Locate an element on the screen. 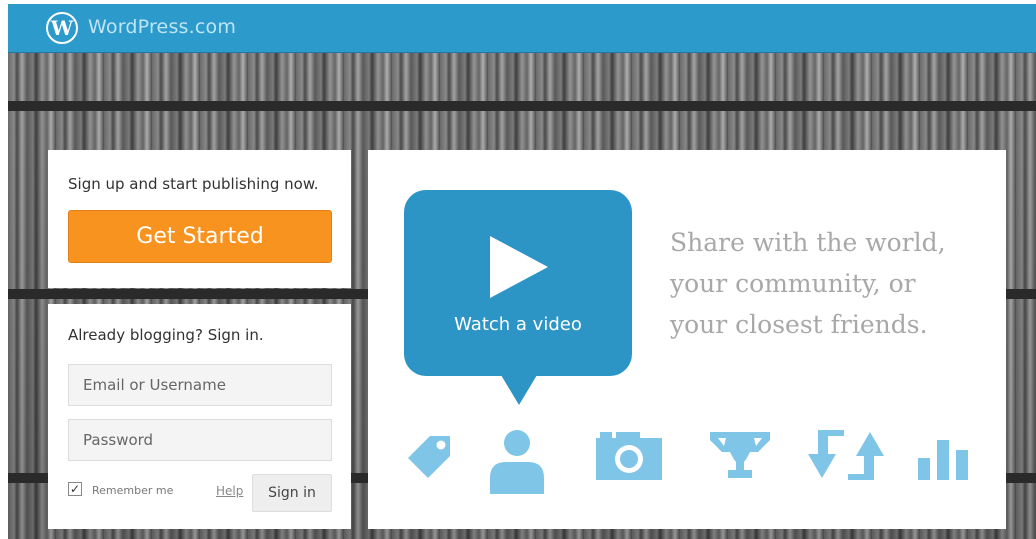  wordpress-logo-icon: W is located at coordinates (62, 28).